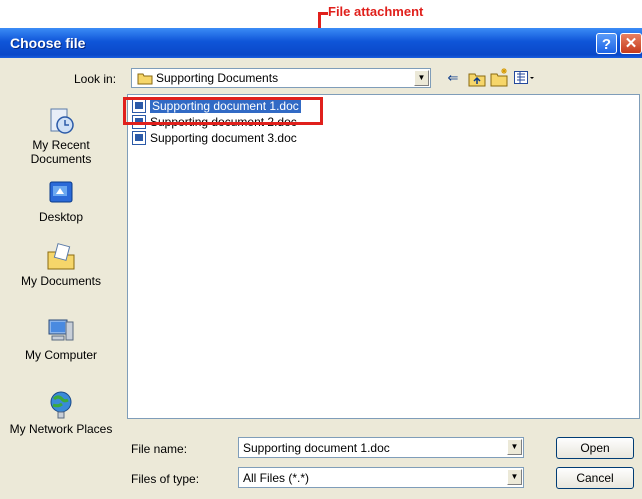 The height and width of the screenshot is (499, 642). I want to click on place-label: Desktop, so click(61, 217).